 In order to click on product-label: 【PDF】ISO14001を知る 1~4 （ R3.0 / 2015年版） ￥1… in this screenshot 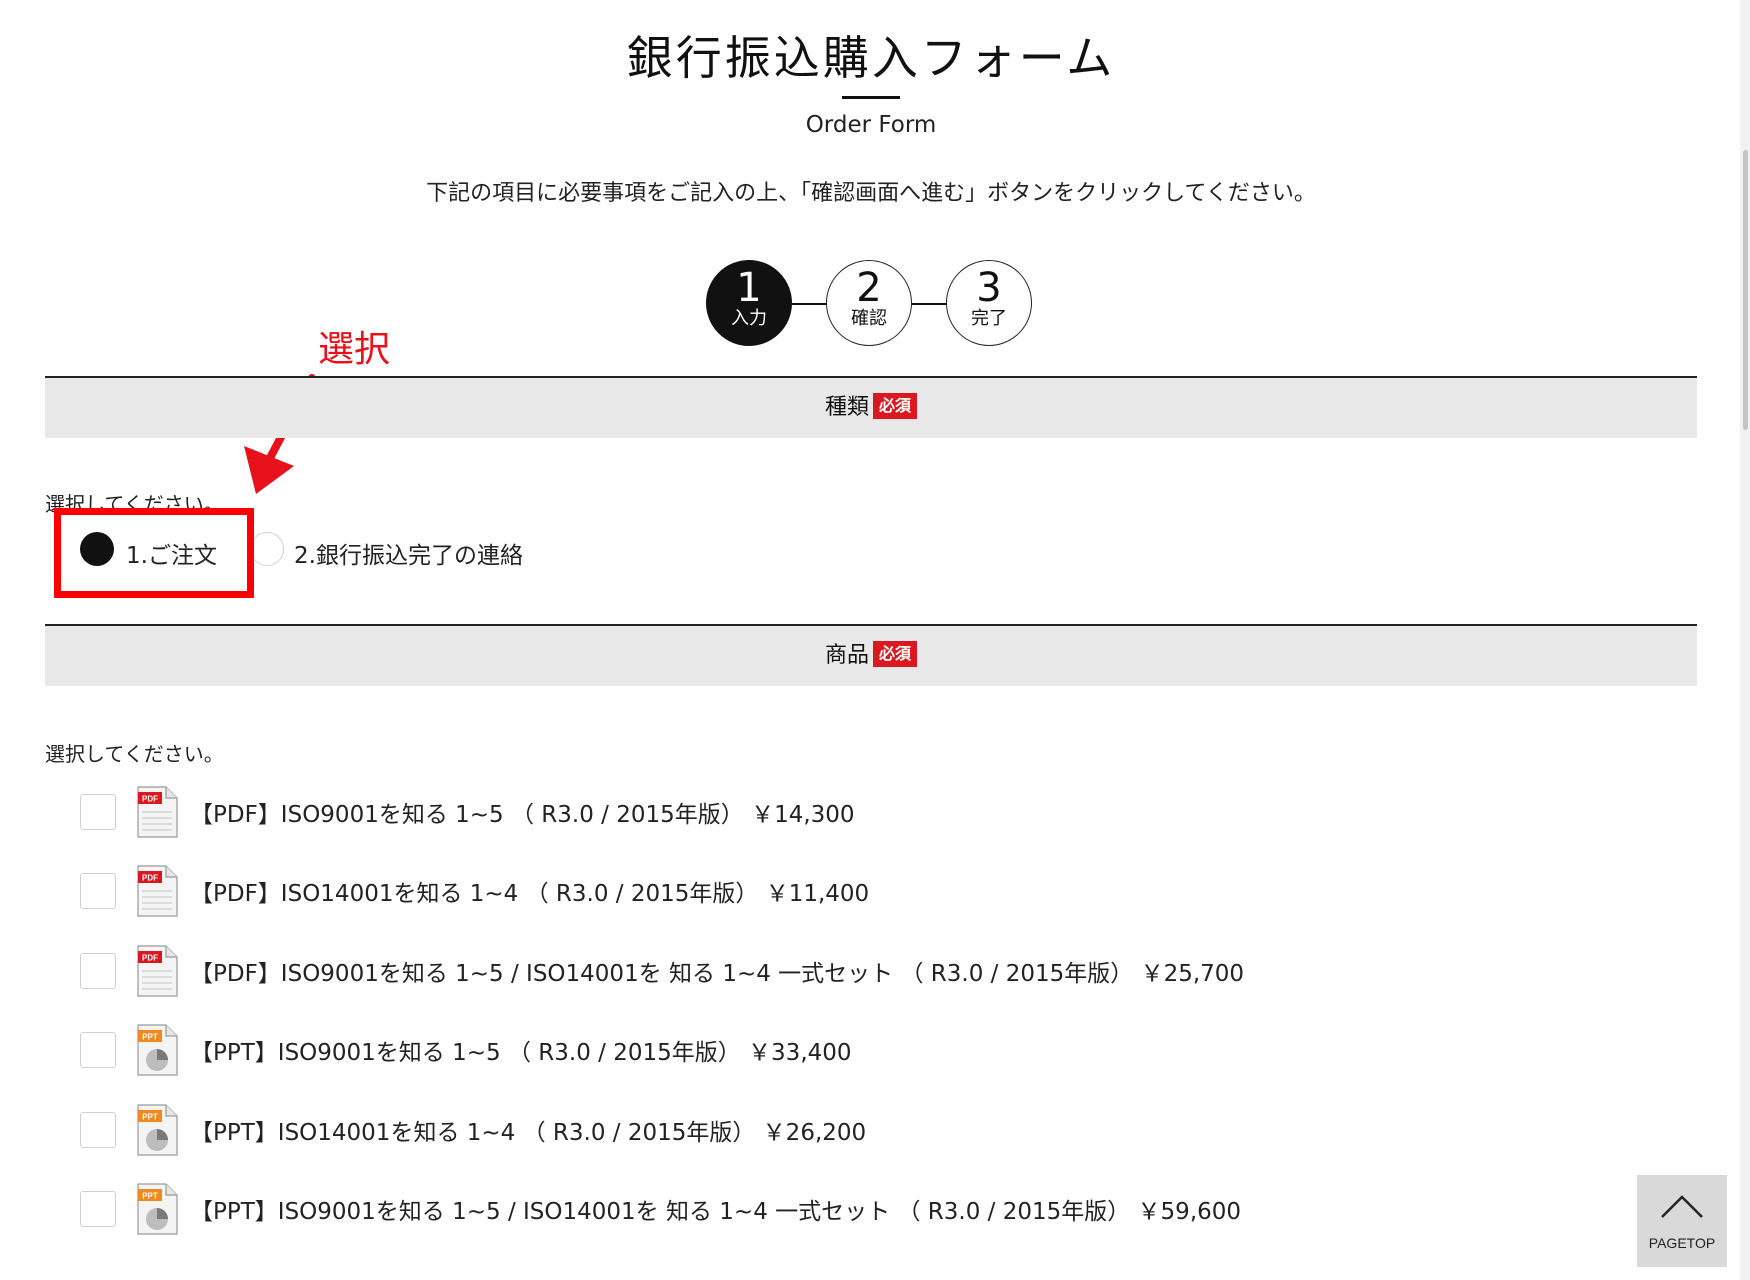, I will do `click(529, 891)`.